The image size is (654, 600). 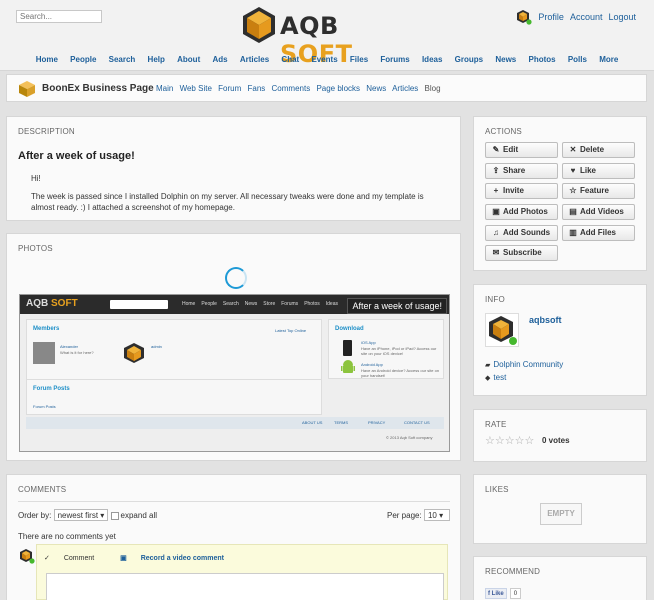 What do you see at coordinates (521, 212) in the screenshot?
I see `add-photos-button: ▣ Add Photos` at bounding box center [521, 212].